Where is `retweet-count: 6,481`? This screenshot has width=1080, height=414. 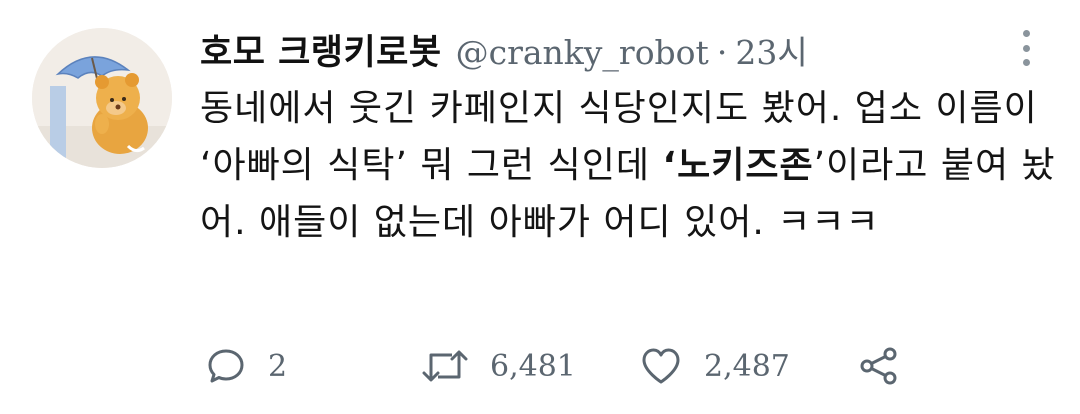
retweet-count: 6,481 is located at coordinates (533, 366).